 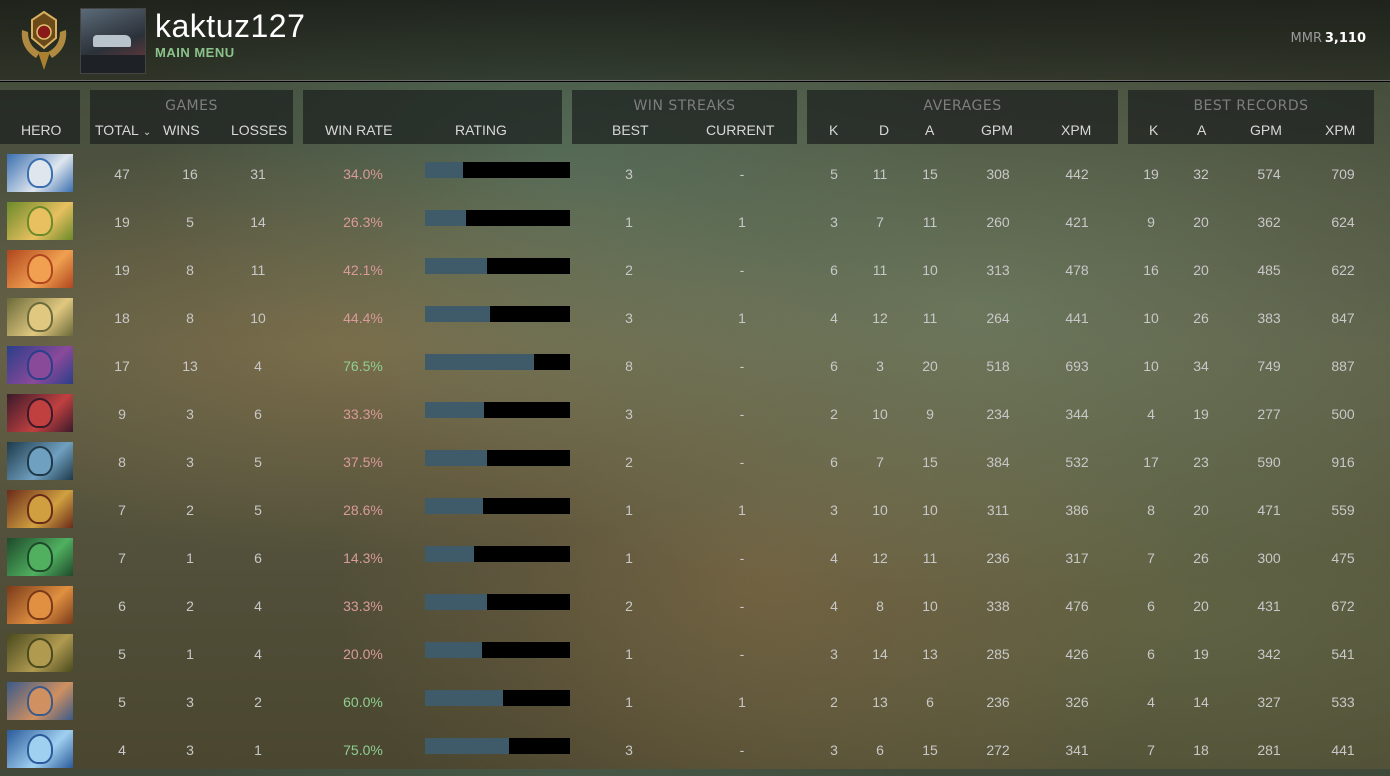 I want to click on group-title-averages: AVERAGES, so click(x=962, y=106).